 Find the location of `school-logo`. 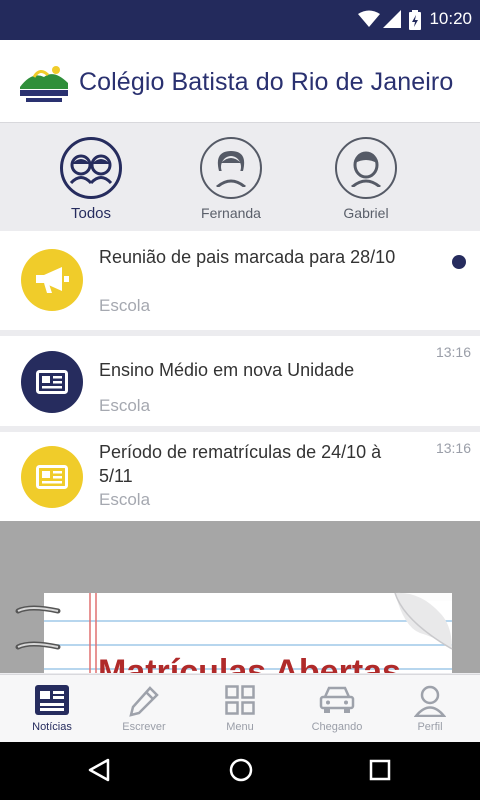

school-logo is located at coordinates (44, 84).